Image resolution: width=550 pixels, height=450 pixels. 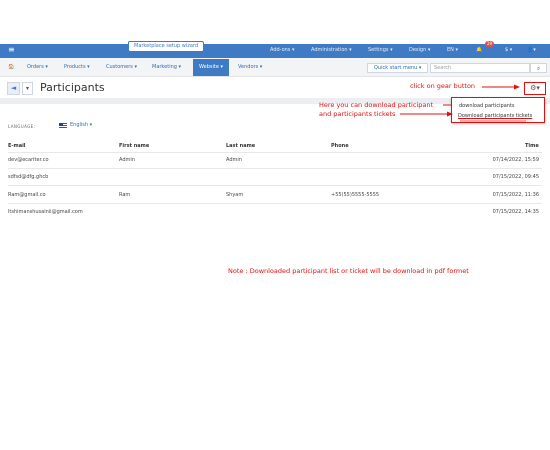 I want to click on cell-email: dev@ecariter.co, so click(x=28, y=160).